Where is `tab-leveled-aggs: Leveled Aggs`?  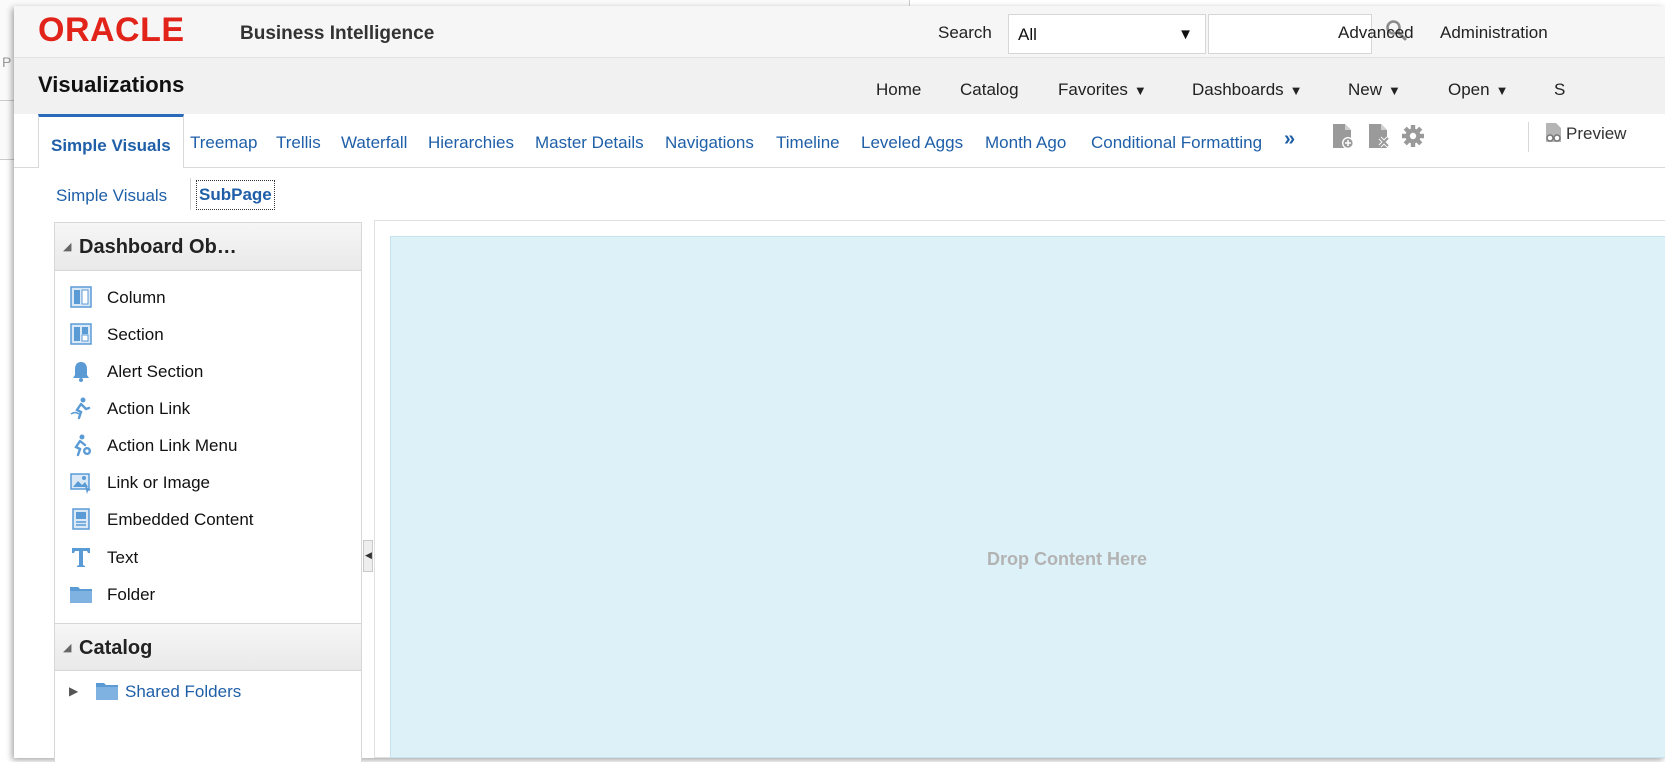 tab-leveled-aggs: Leveled Aggs is located at coordinates (912, 143).